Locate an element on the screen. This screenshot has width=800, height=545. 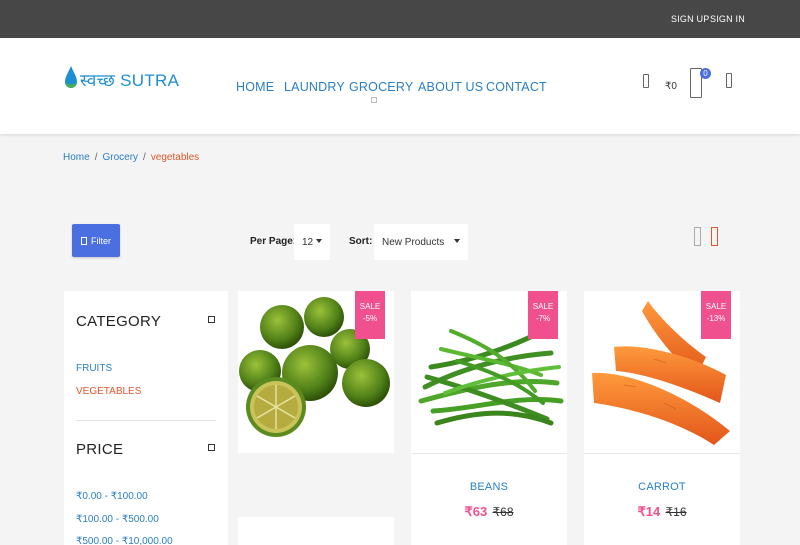
product-card: SALE -13% CARROT ₹14 ₹16 is located at coordinates (662, 418).